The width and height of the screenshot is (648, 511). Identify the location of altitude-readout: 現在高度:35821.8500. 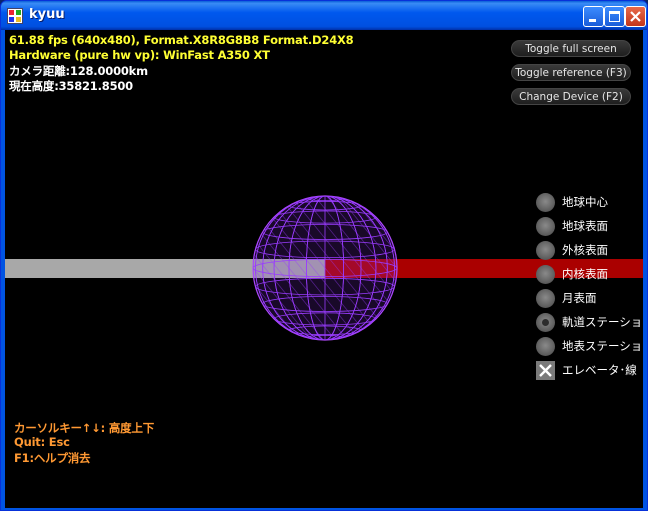
(71, 86).